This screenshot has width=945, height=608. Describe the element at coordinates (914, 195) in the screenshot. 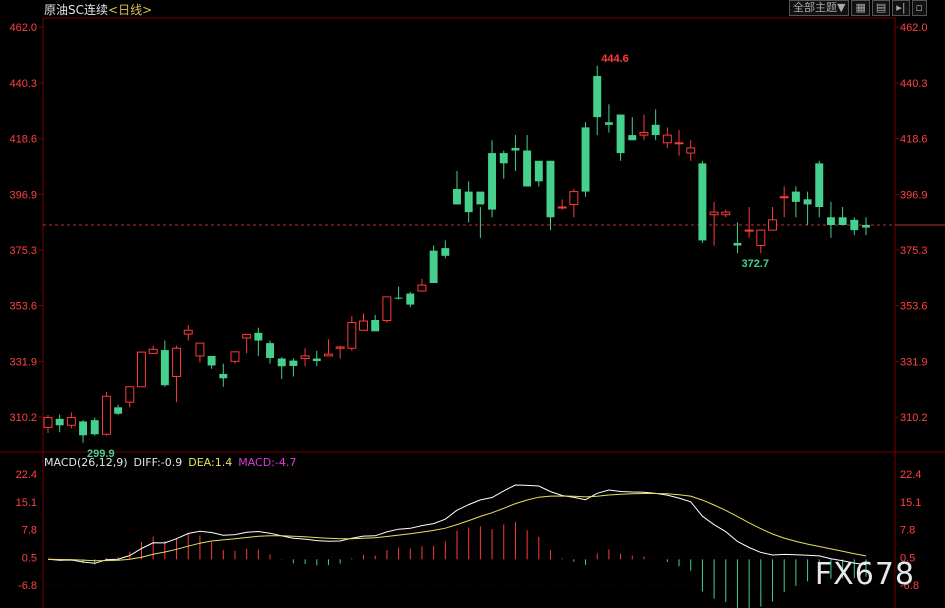

I see `price-label-right: 396.9` at that location.